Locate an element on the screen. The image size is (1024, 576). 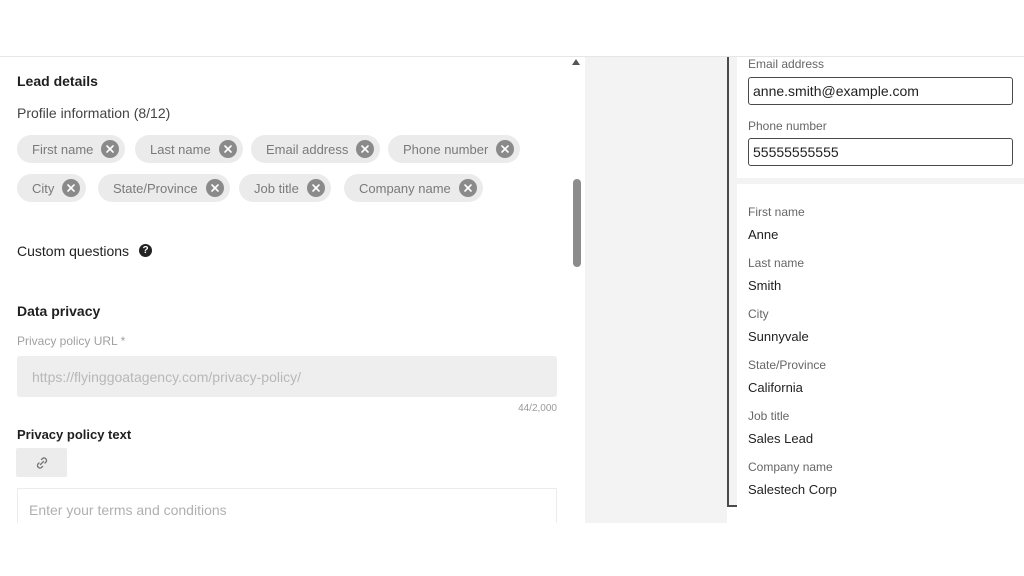
preview-field-value: Anne is located at coordinates (763, 234).